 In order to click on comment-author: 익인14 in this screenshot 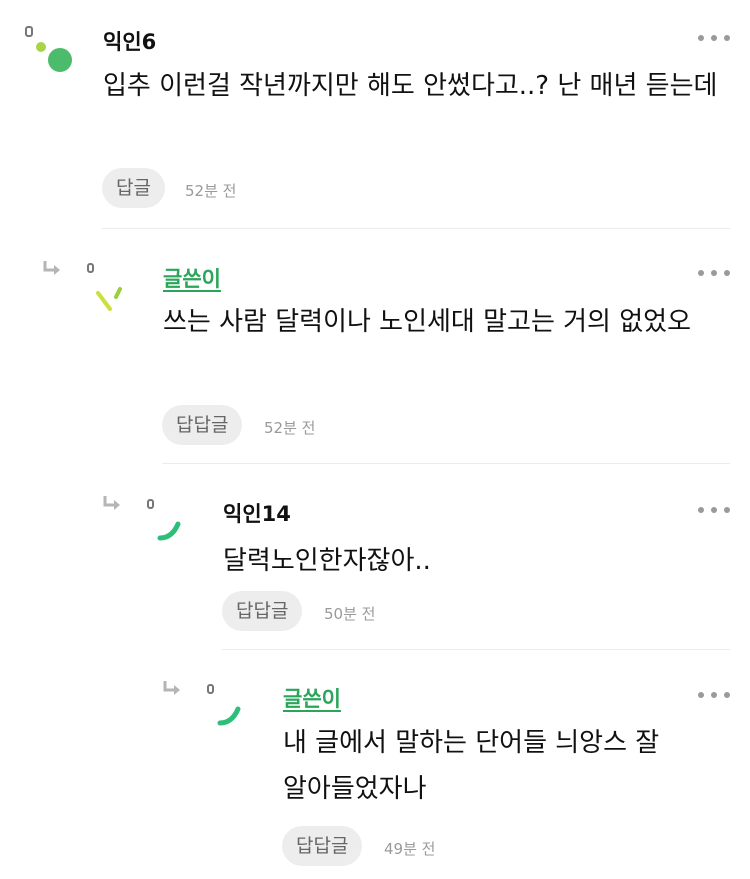, I will do `click(257, 513)`.